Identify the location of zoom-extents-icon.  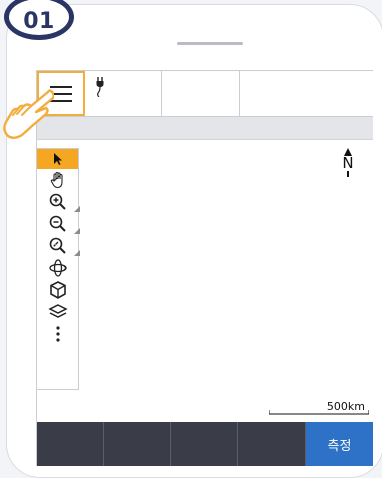
(57, 245).